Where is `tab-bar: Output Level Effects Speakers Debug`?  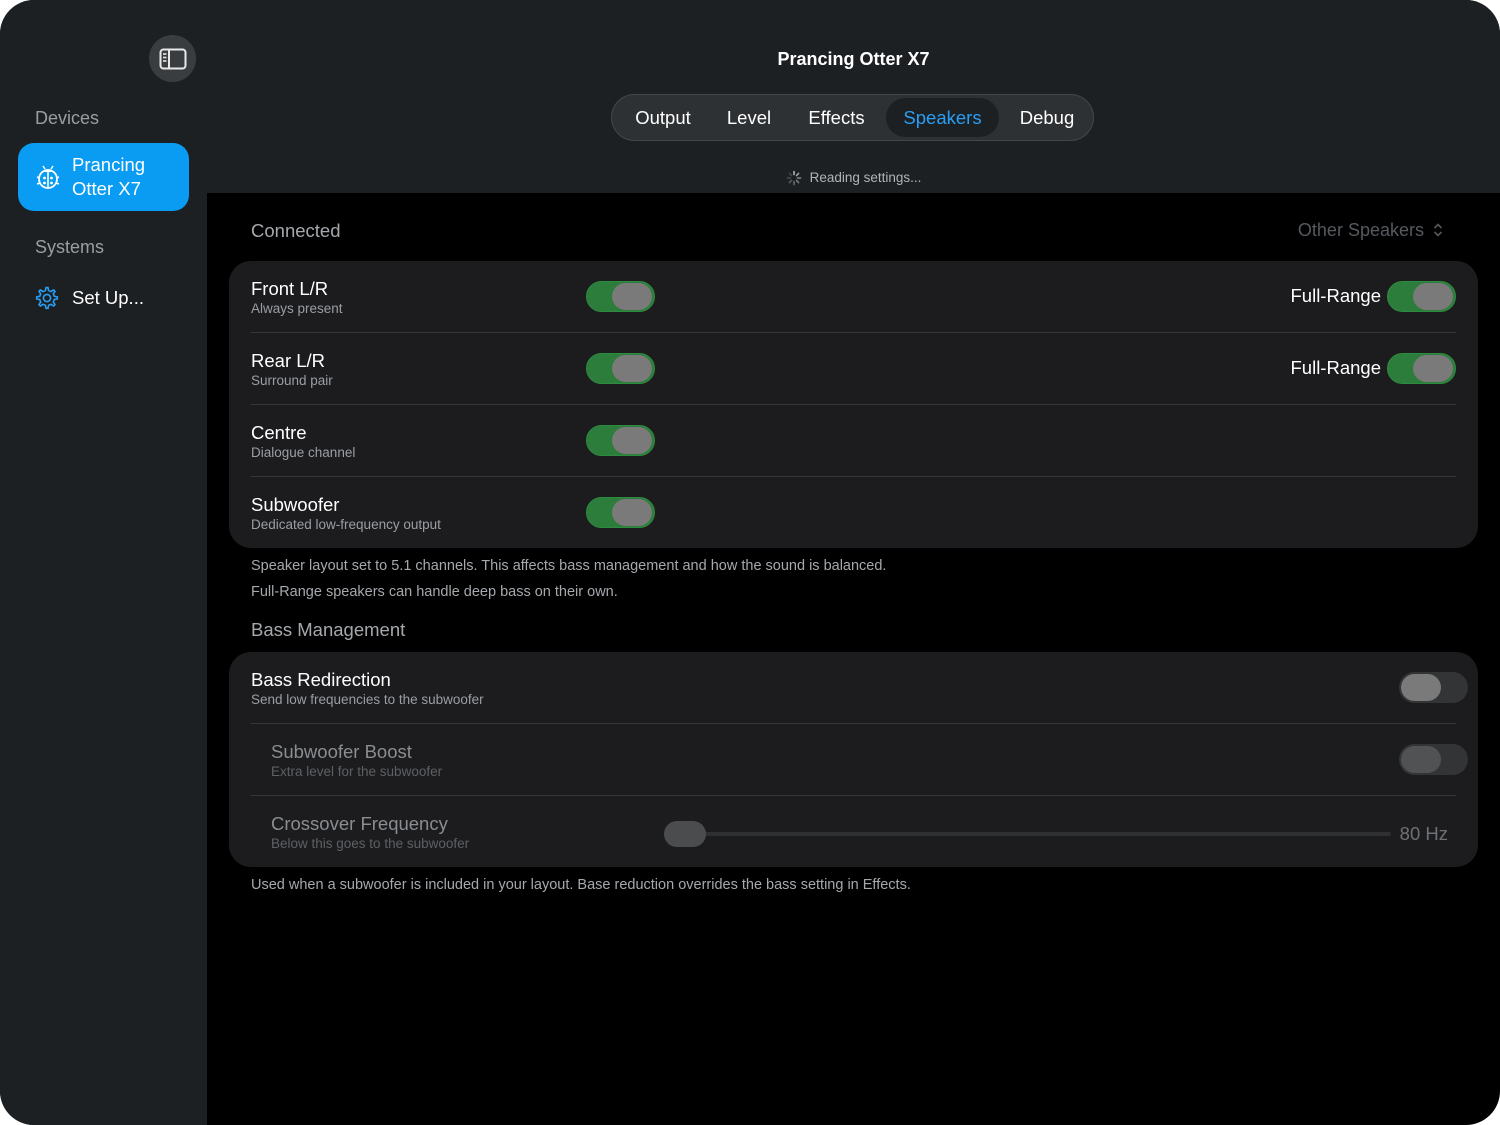
tab-bar: Output Level Effects Speakers Debug is located at coordinates (852, 117).